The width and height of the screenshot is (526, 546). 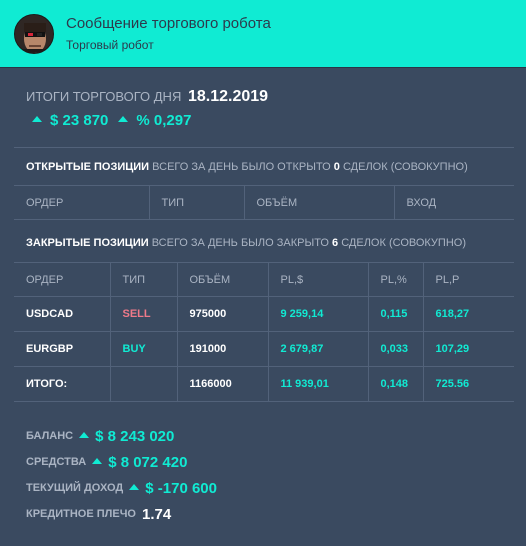 What do you see at coordinates (395, 384) in the screenshot?
I see `total-pl-percent-cell: 0,148` at bounding box center [395, 384].